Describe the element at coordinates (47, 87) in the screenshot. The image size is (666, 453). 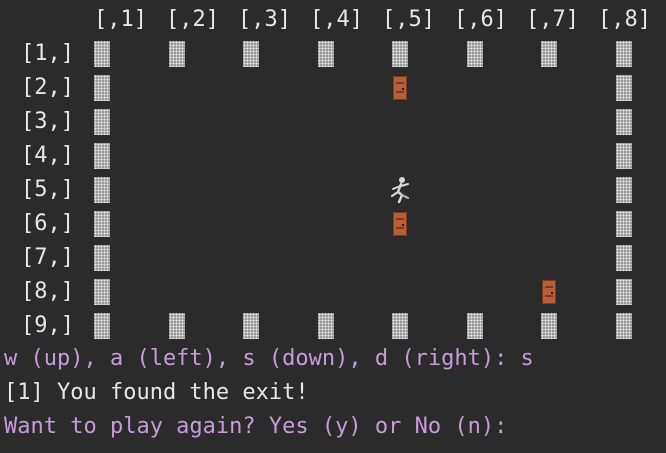
I see `row-header-2: [2,]` at that location.